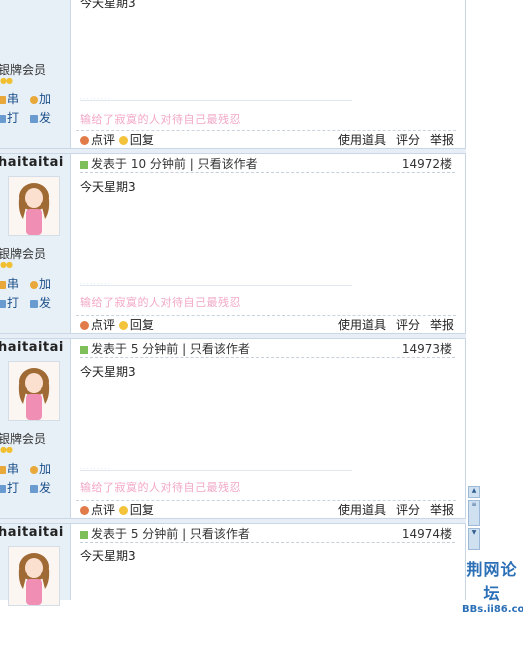 Image resolution: width=523 pixels, height=660 pixels. What do you see at coordinates (267, 164) in the screenshot?
I see `post-meta: 发表于 10 分钟前 | 只看该作者 14972楼` at bounding box center [267, 164].